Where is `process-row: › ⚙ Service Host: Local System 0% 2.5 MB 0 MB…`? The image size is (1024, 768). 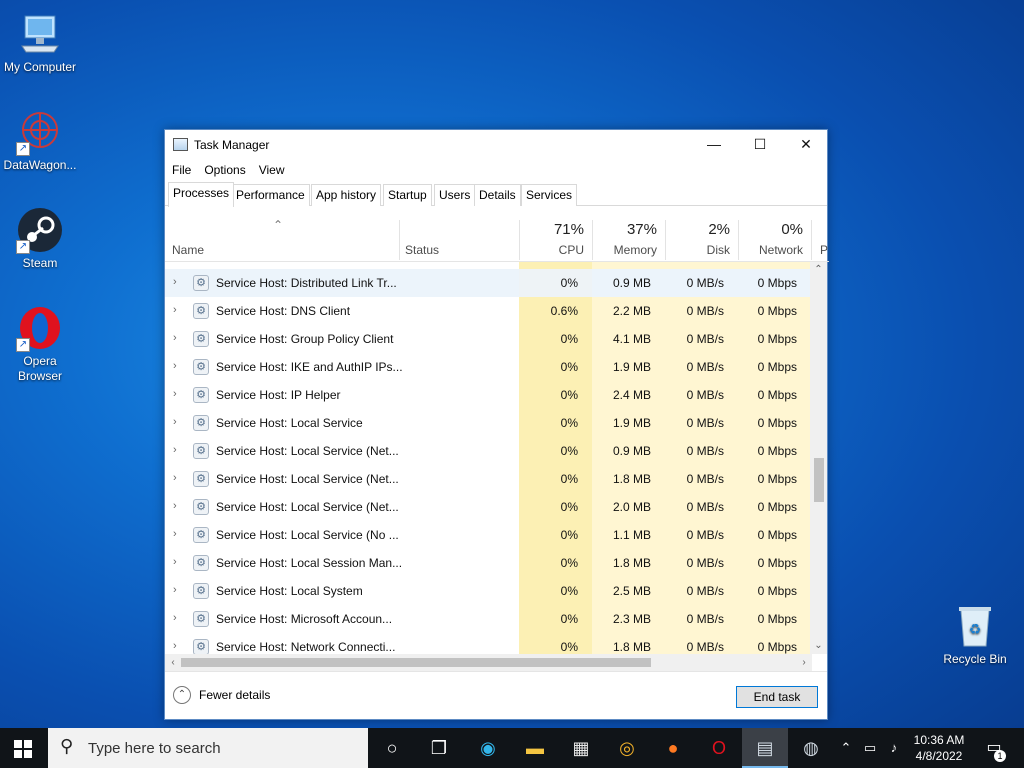 process-row: › ⚙ Service Host: Local System 0% 2.5 MB 0 MB… is located at coordinates (488, 591).